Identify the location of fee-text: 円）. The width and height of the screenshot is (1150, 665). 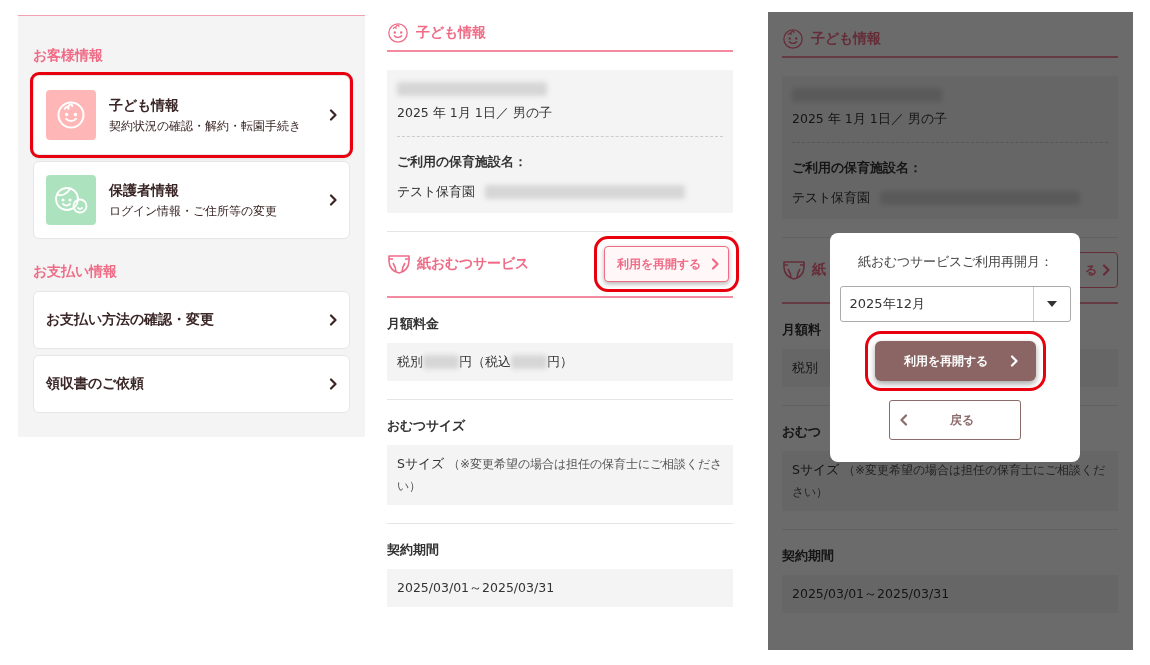
(560, 362).